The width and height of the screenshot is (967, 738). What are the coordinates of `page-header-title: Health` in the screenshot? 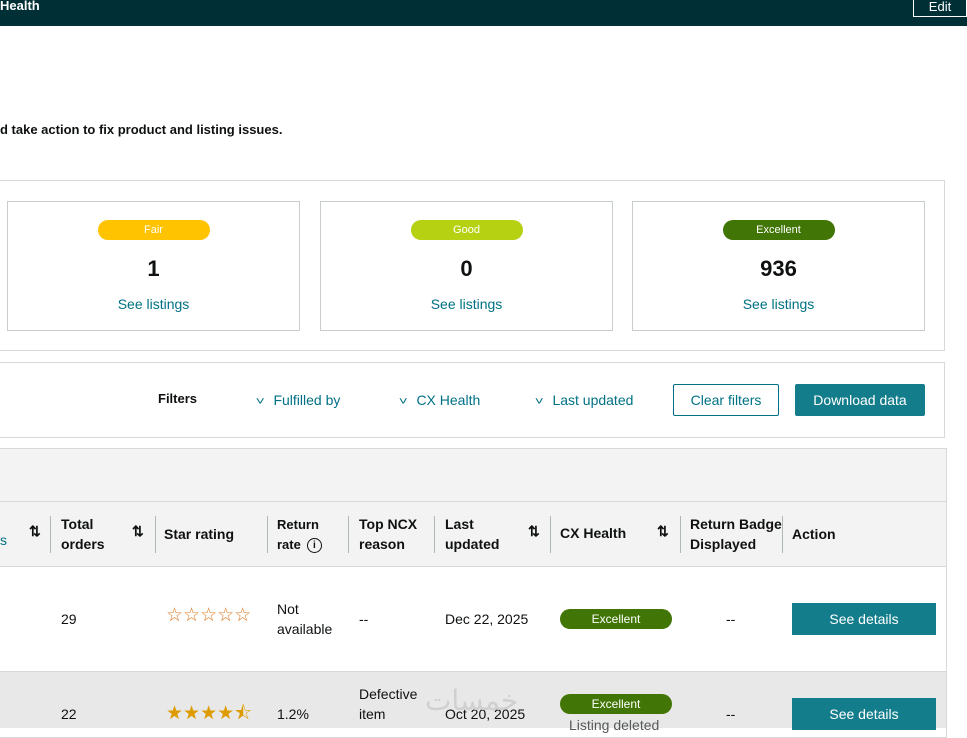 It's located at (20, 6).